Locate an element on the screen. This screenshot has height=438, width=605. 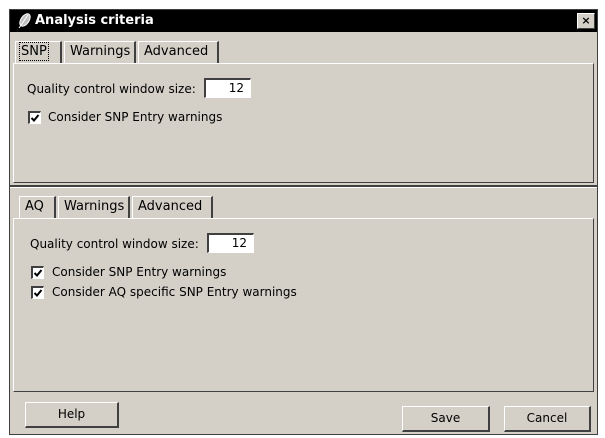
tab-advanced: Advanced is located at coordinates (178, 52).